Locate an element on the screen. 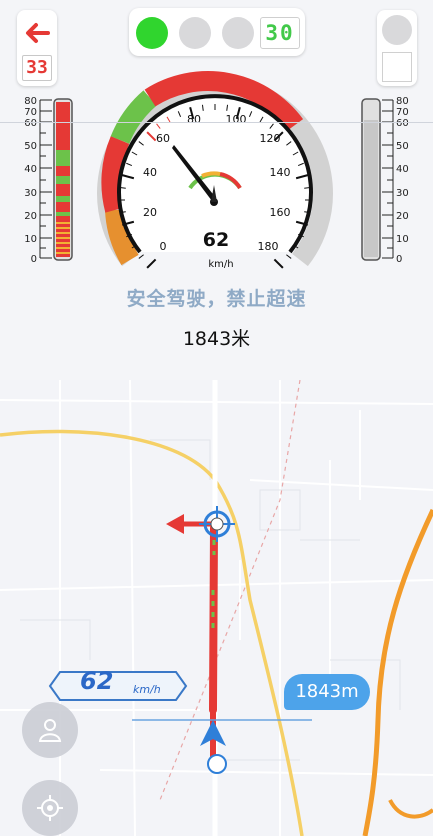  left-card: 33 is located at coordinates (37, 48).